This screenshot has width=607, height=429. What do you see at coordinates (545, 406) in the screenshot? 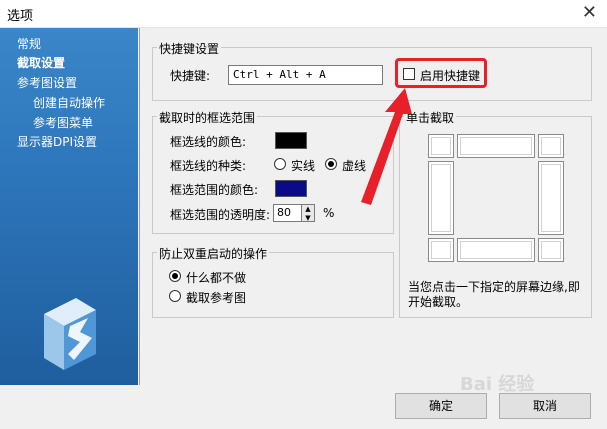
I see `cancel-button: 取消` at bounding box center [545, 406].